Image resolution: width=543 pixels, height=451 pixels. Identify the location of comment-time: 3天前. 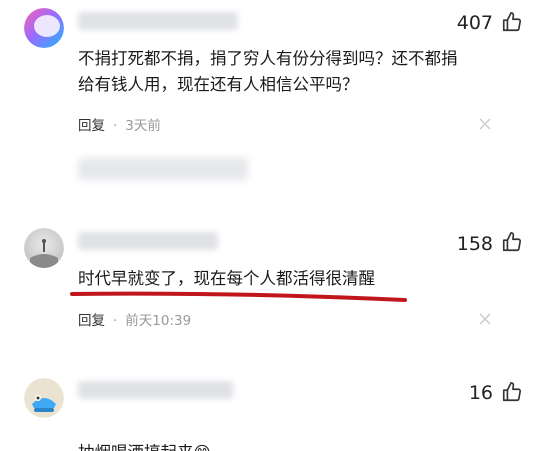
(143, 126).